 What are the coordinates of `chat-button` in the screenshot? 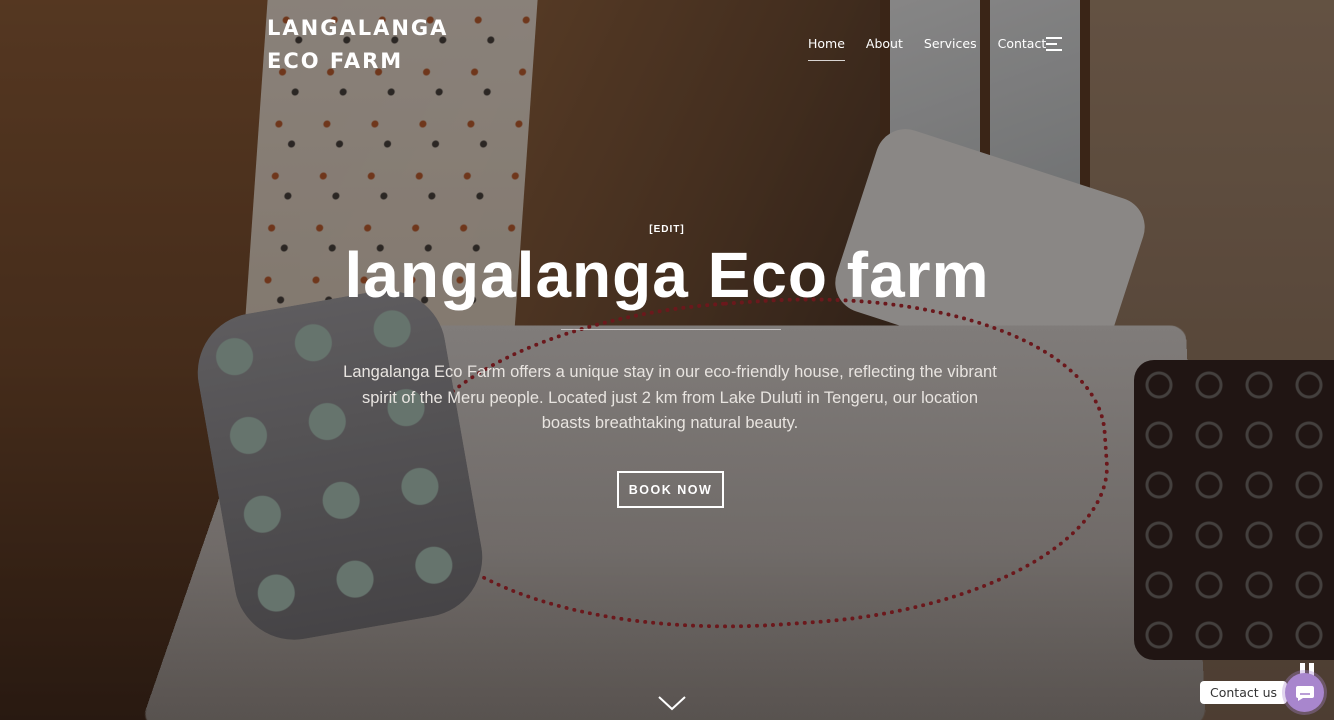 It's located at (1304, 692).